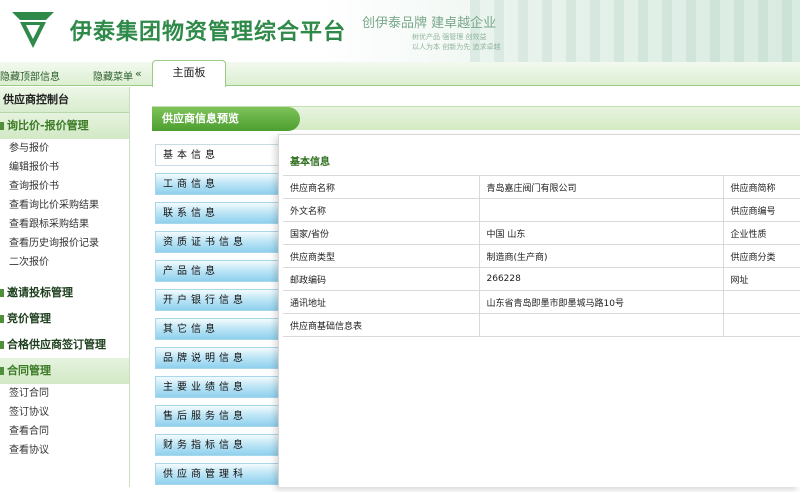  I want to click on field-label: 通讯地址, so click(381, 302).